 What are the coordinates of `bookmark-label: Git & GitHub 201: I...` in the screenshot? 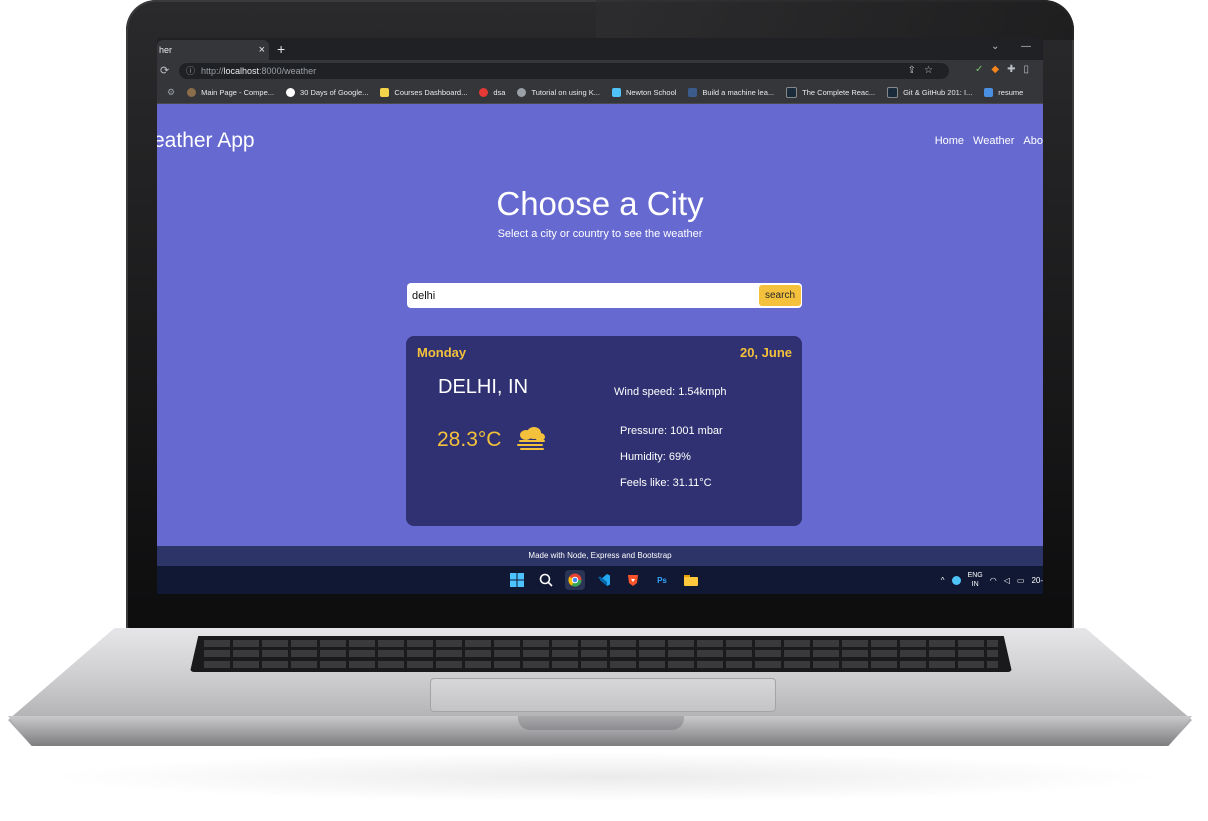 It's located at (938, 92).